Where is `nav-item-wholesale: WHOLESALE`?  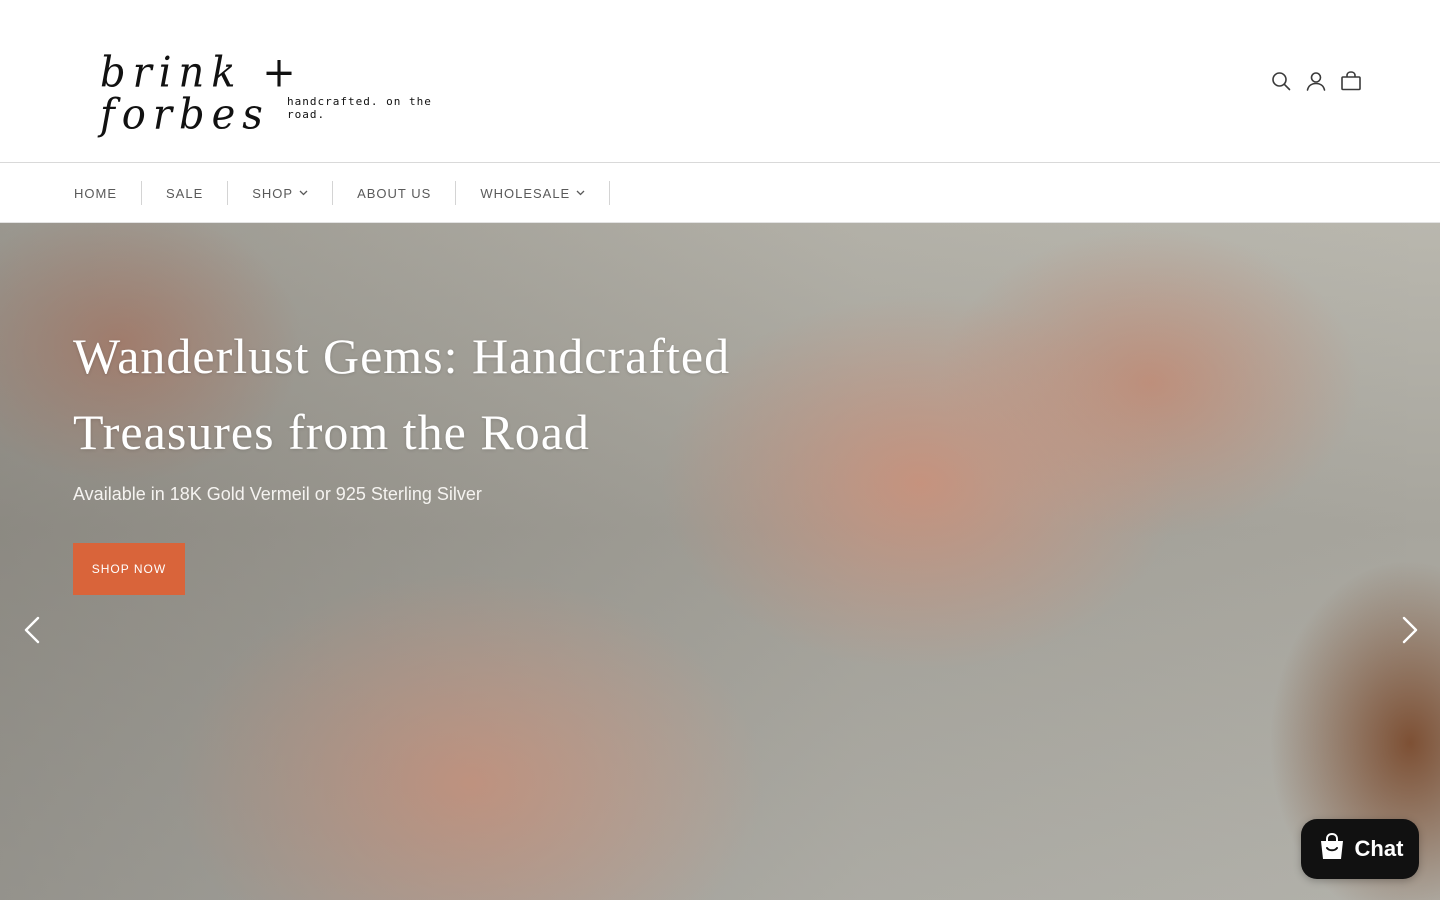
nav-item-wholesale: WHOLESALE is located at coordinates (533, 193).